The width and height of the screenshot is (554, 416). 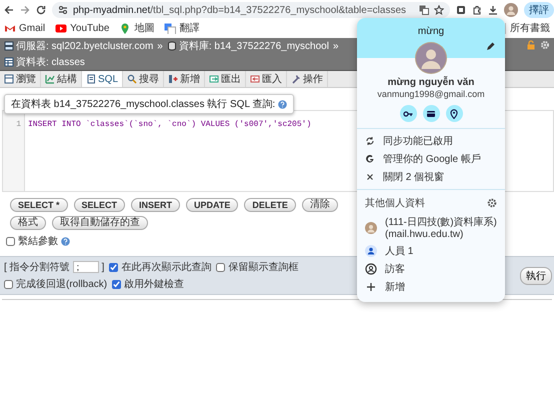 What do you see at coordinates (370, 159) in the screenshot?
I see `google-icon` at bounding box center [370, 159].